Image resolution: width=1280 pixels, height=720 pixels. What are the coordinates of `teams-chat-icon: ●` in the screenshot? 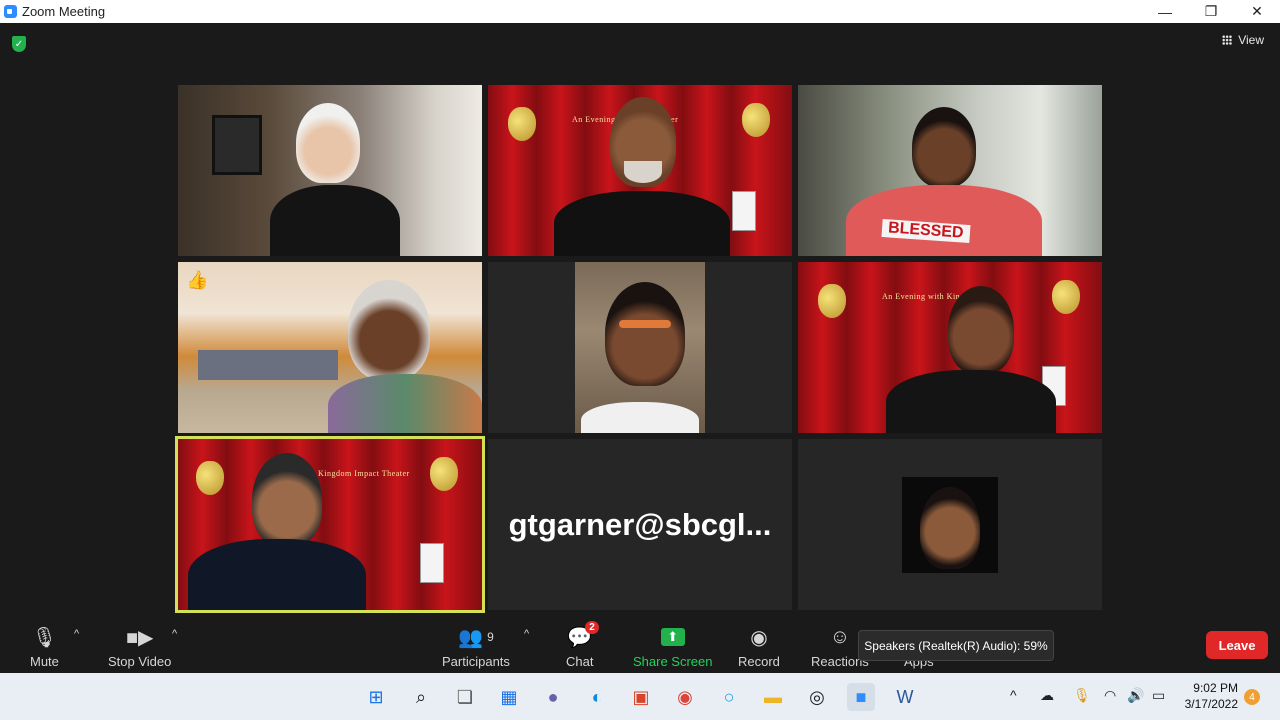 It's located at (553, 697).